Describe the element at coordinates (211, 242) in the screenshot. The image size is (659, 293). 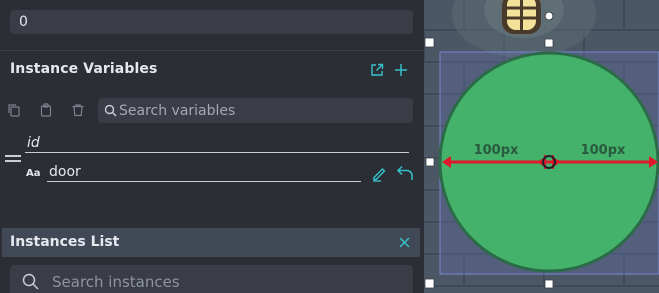
I see `instances-list-header: Instances List` at that location.